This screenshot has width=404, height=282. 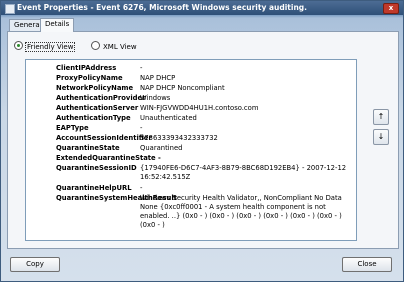 I want to click on tab-details-label: Details, so click(x=57, y=24).